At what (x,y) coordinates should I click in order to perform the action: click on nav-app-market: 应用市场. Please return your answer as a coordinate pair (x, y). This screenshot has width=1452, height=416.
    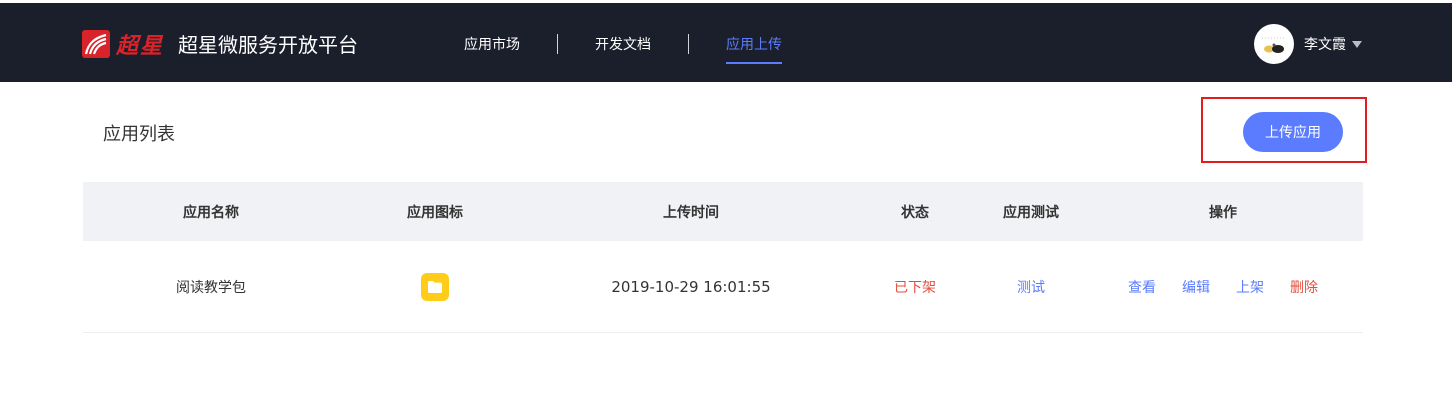
    Looking at the image, I should click on (492, 44).